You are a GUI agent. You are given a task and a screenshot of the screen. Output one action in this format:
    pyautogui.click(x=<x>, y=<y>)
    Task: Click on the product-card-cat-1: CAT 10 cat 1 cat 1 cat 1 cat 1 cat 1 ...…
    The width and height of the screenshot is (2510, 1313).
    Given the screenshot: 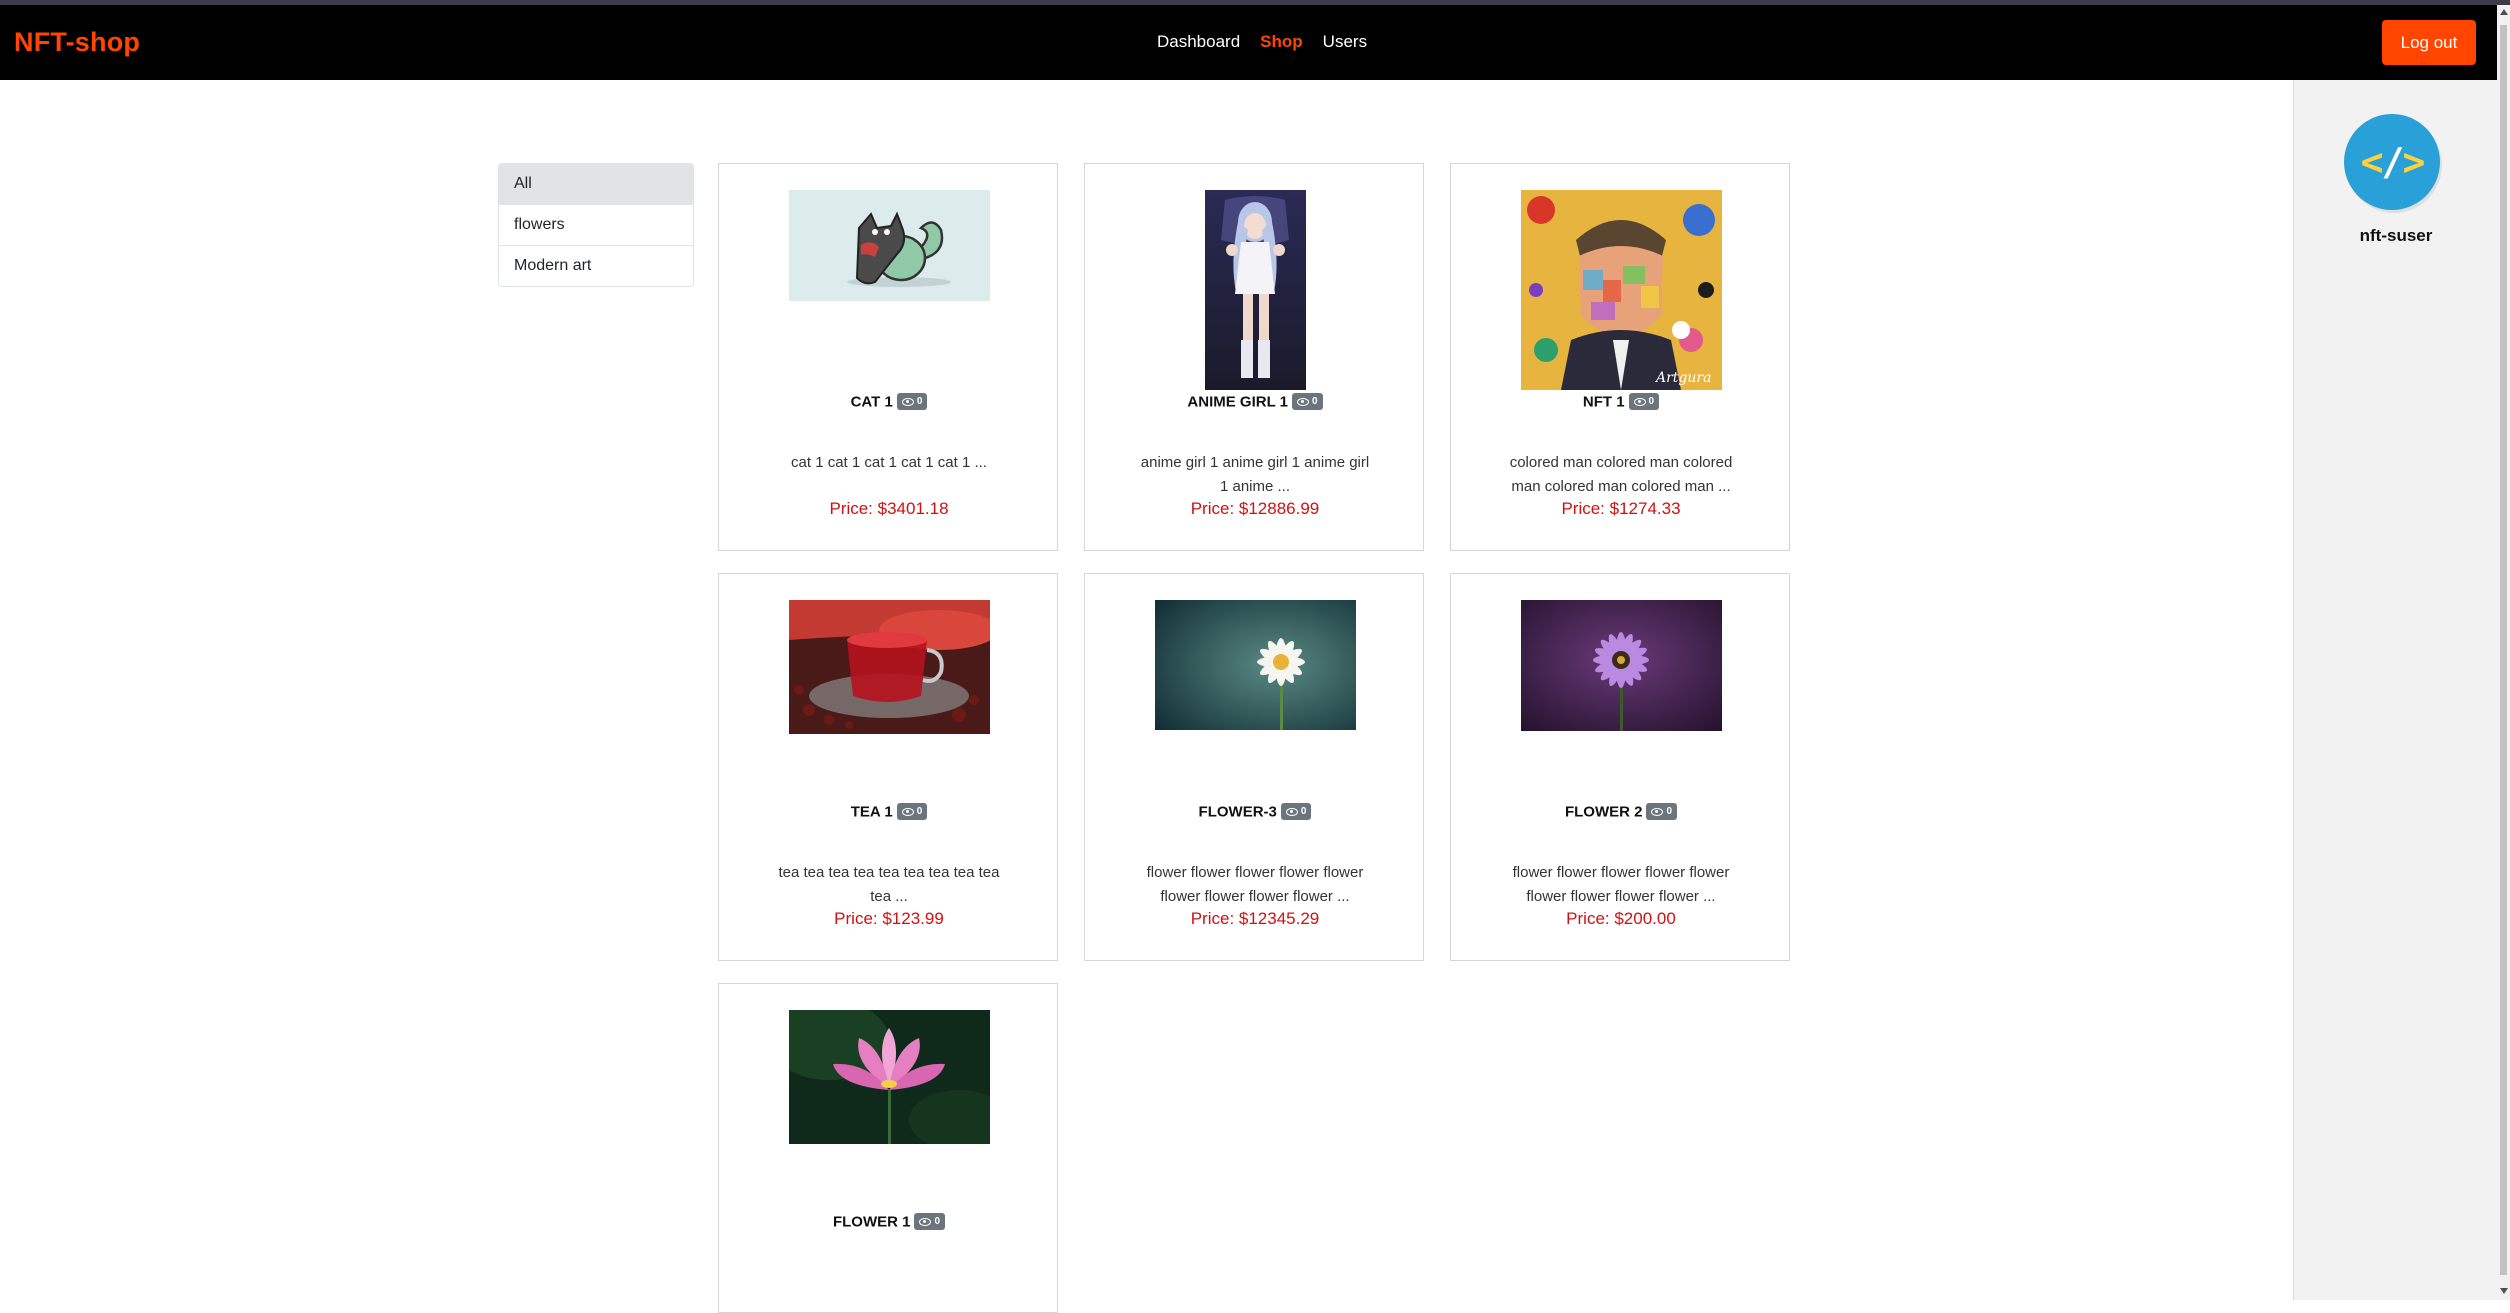 What is the action you would take?
    pyautogui.click(x=888, y=357)
    